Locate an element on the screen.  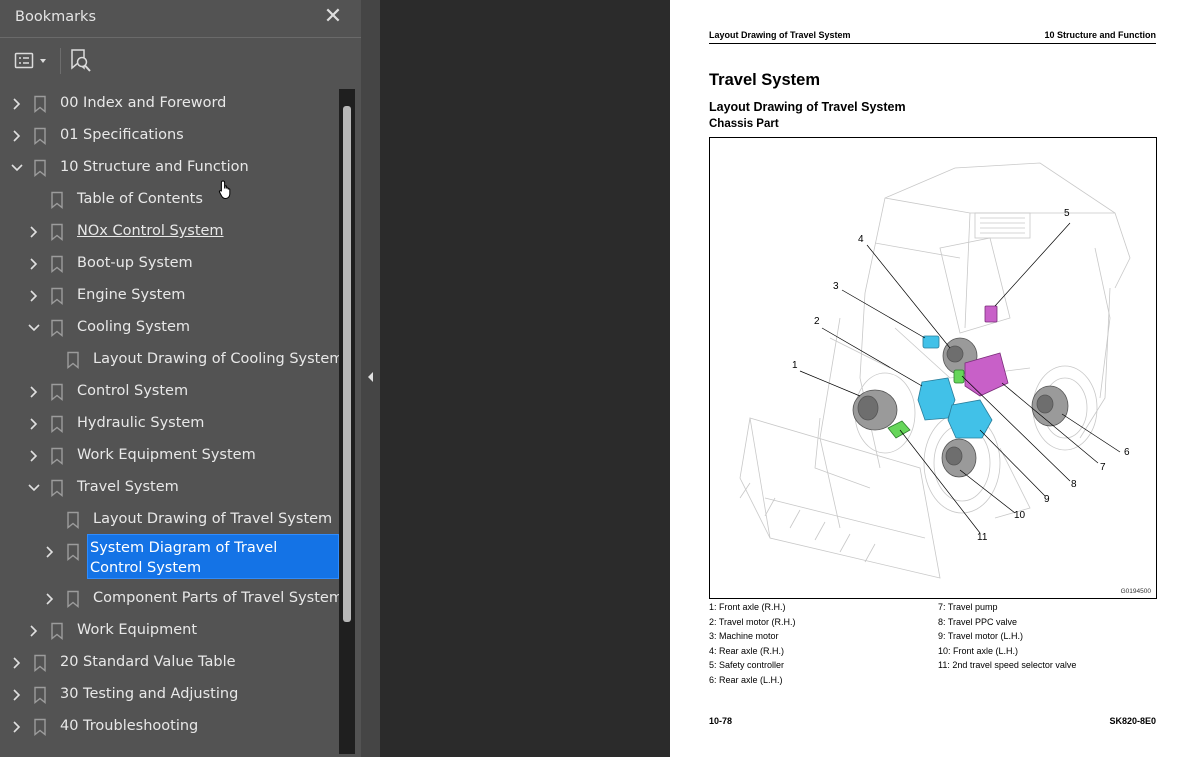
bookmark-label: 20 Standard Value Table is located at coordinates (148, 662).